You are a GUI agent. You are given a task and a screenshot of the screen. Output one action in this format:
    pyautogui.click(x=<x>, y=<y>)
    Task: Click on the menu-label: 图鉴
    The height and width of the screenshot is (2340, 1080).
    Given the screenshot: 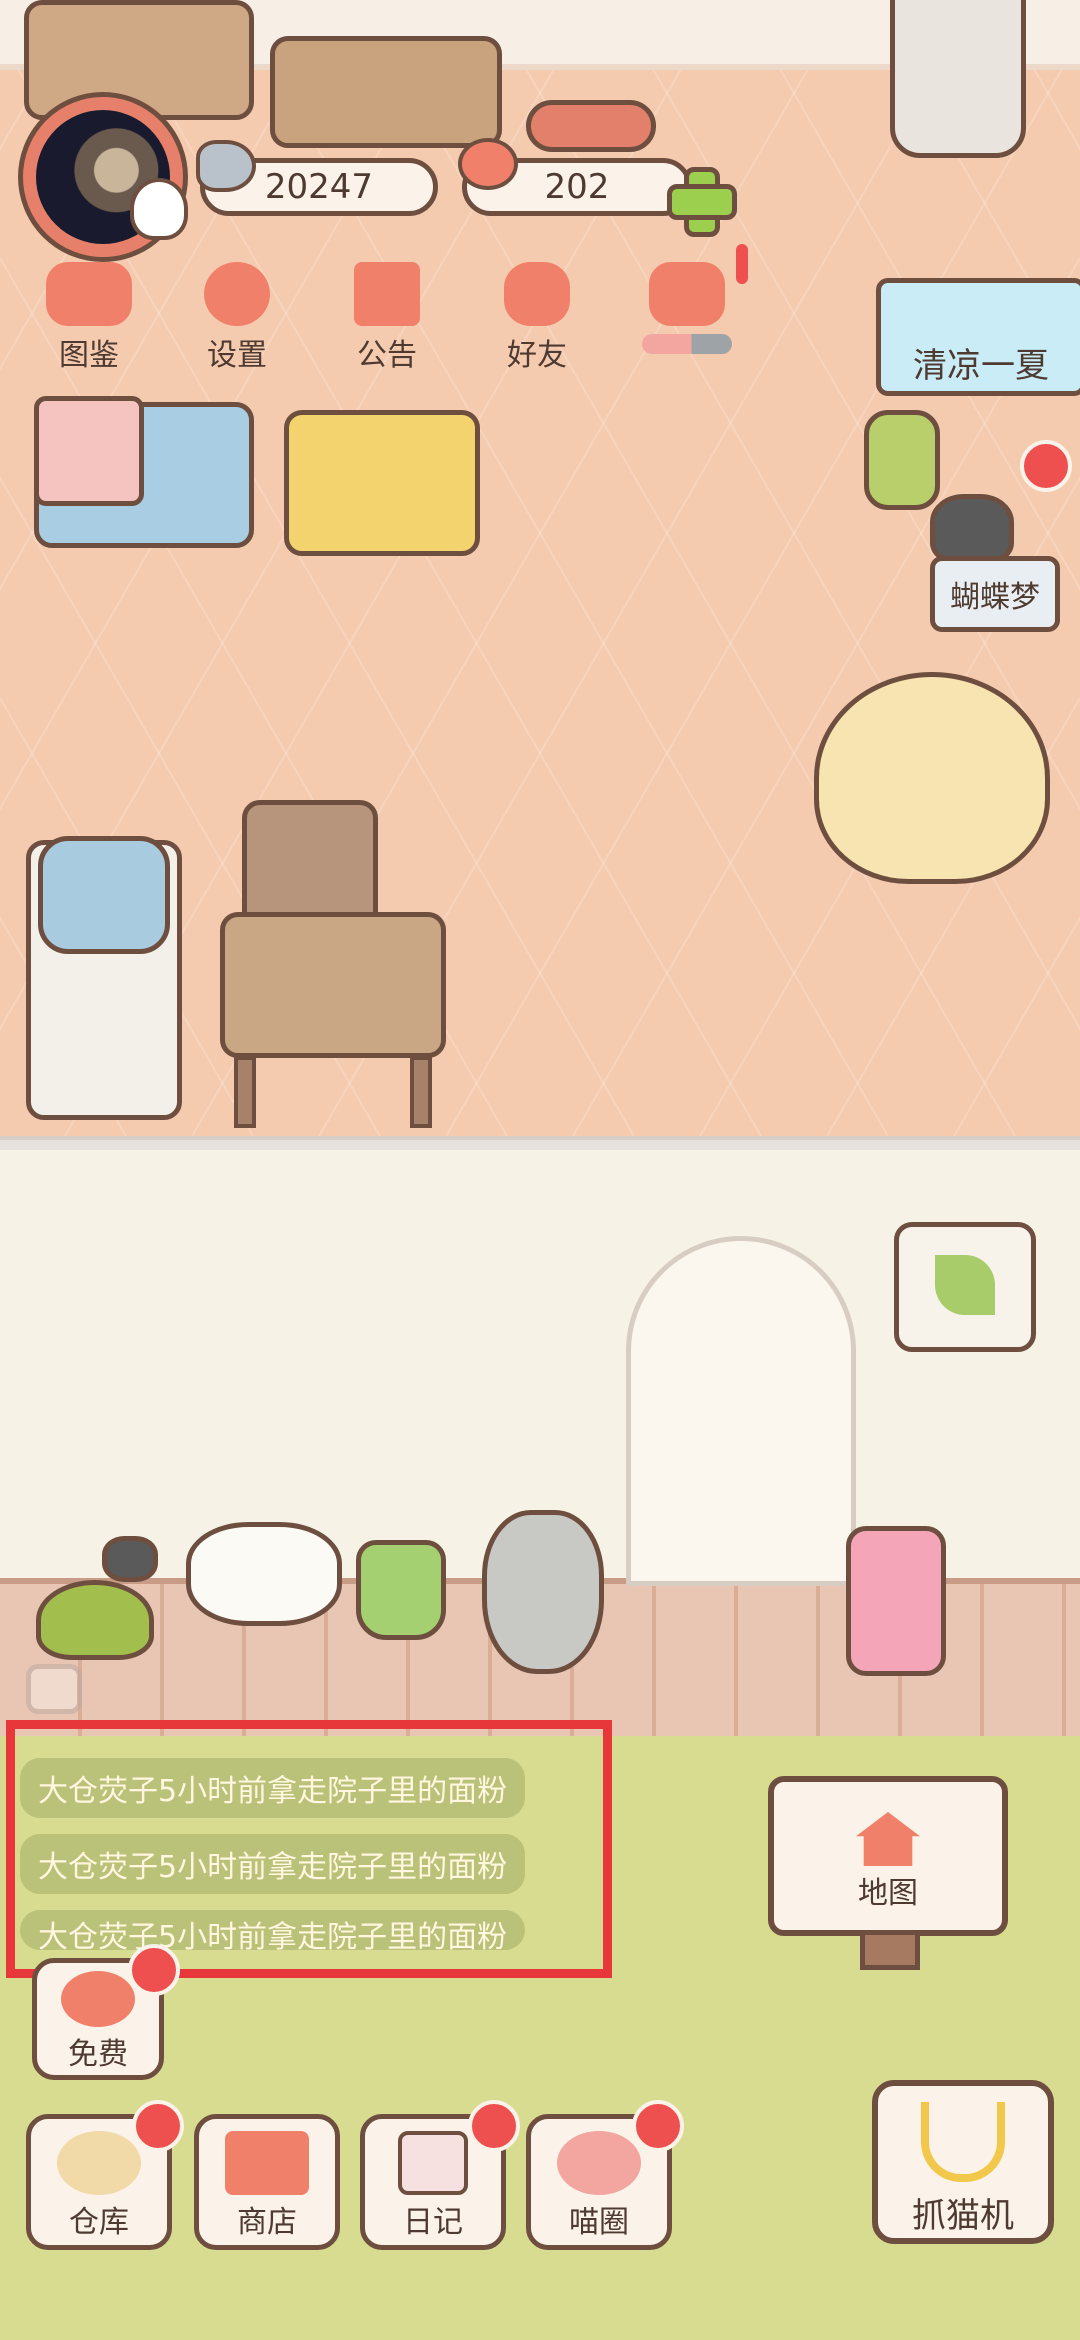 What is the action you would take?
    pyautogui.click(x=89, y=355)
    